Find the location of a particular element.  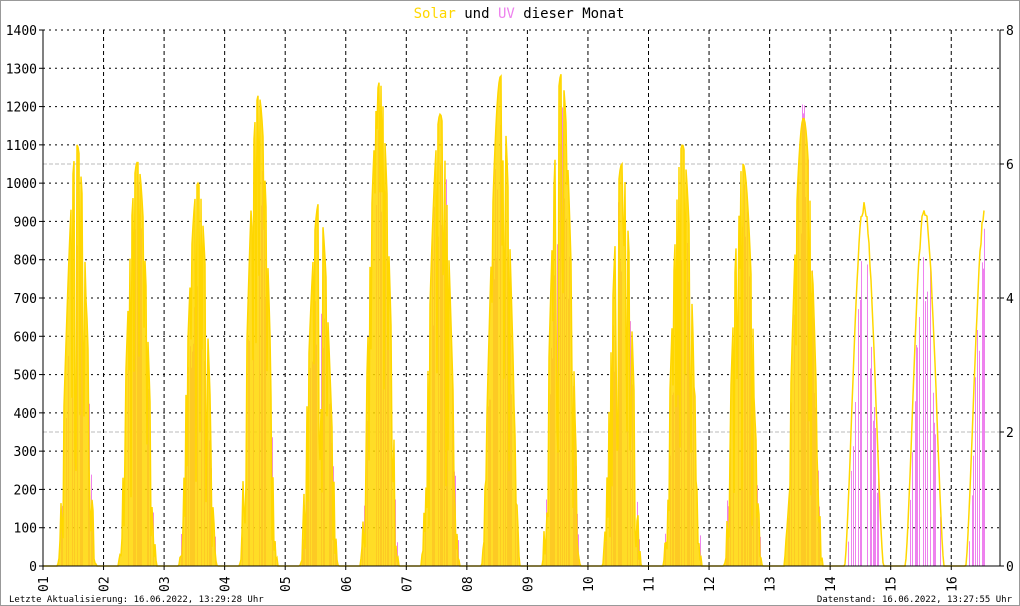

tick-label-left: 600 is located at coordinates (25, 337).